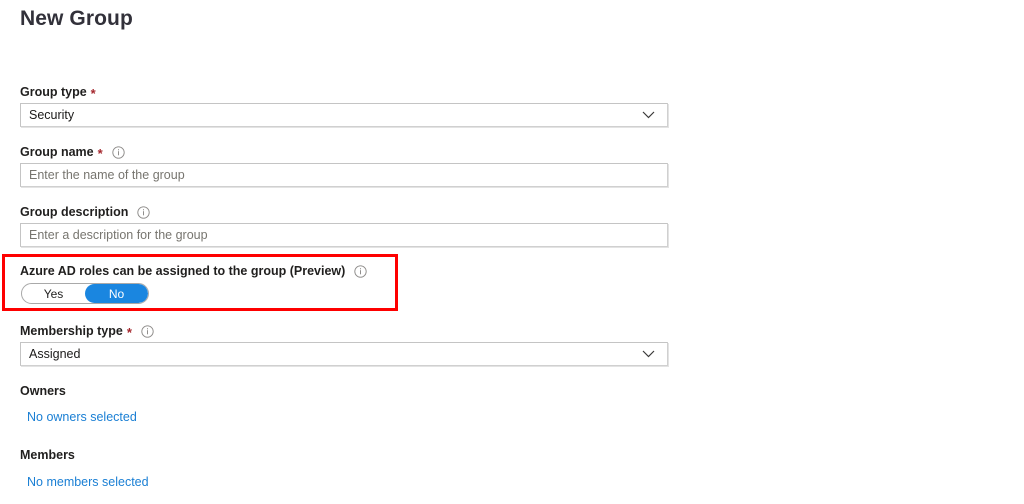 This screenshot has width=1024, height=504. What do you see at coordinates (76, 18) in the screenshot?
I see `page-title: New Group` at bounding box center [76, 18].